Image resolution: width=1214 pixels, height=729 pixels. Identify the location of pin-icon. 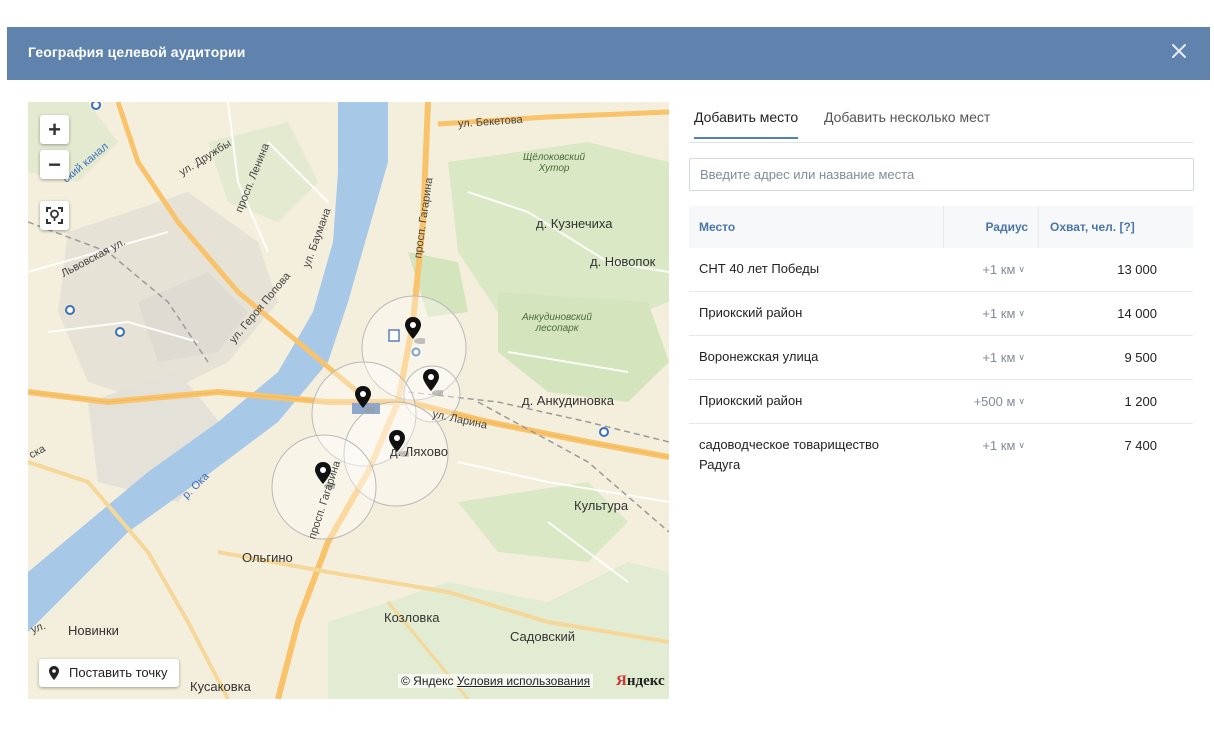
(54, 673).